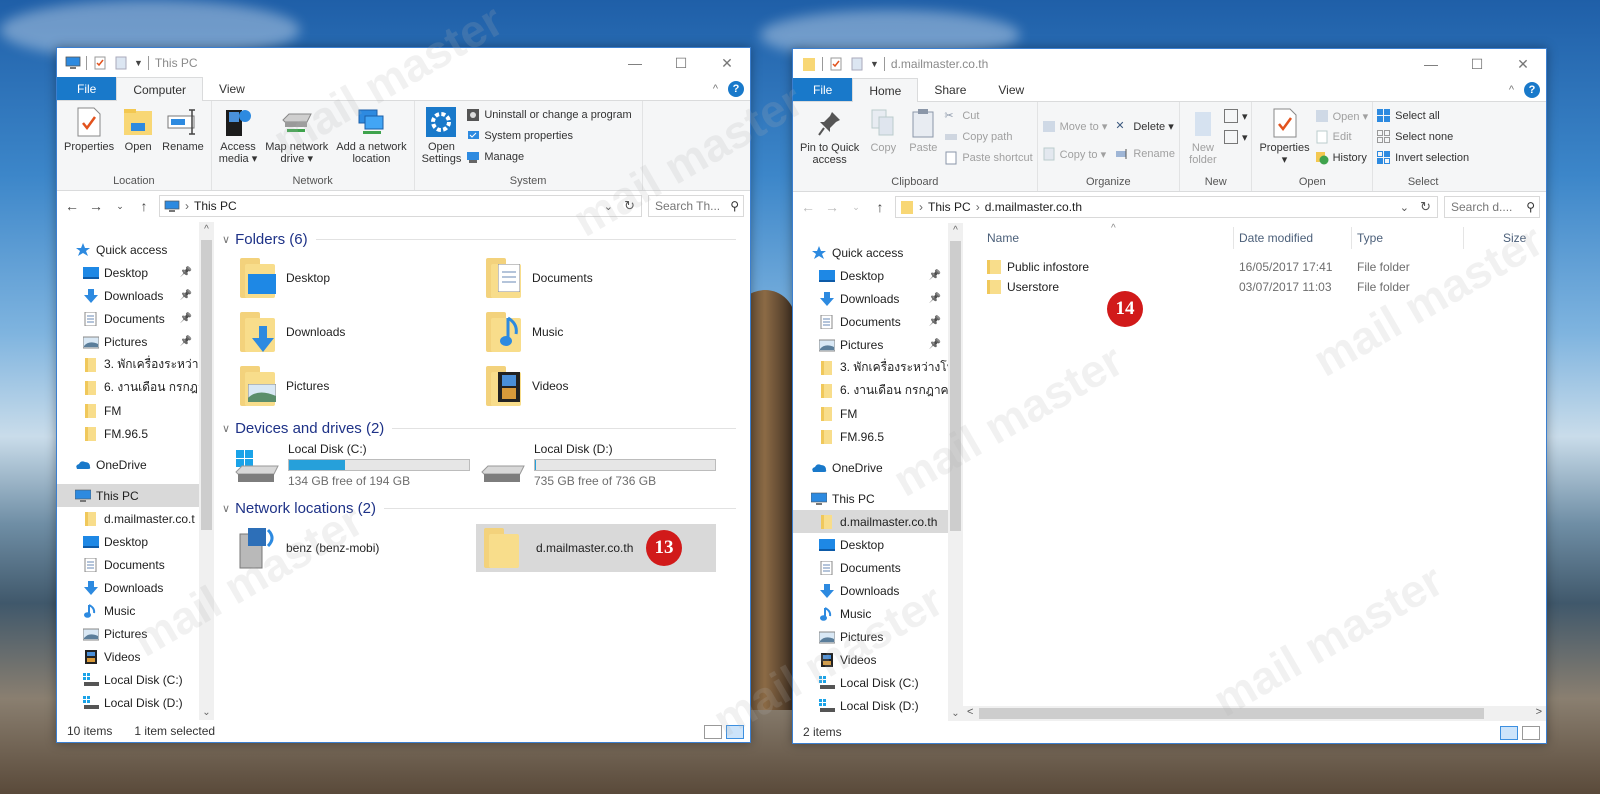 The image size is (1600, 794). What do you see at coordinates (1276, 238) in the screenshot?
I see `column-header-date-modified: Date modified` at bounding box center [1276, 238].